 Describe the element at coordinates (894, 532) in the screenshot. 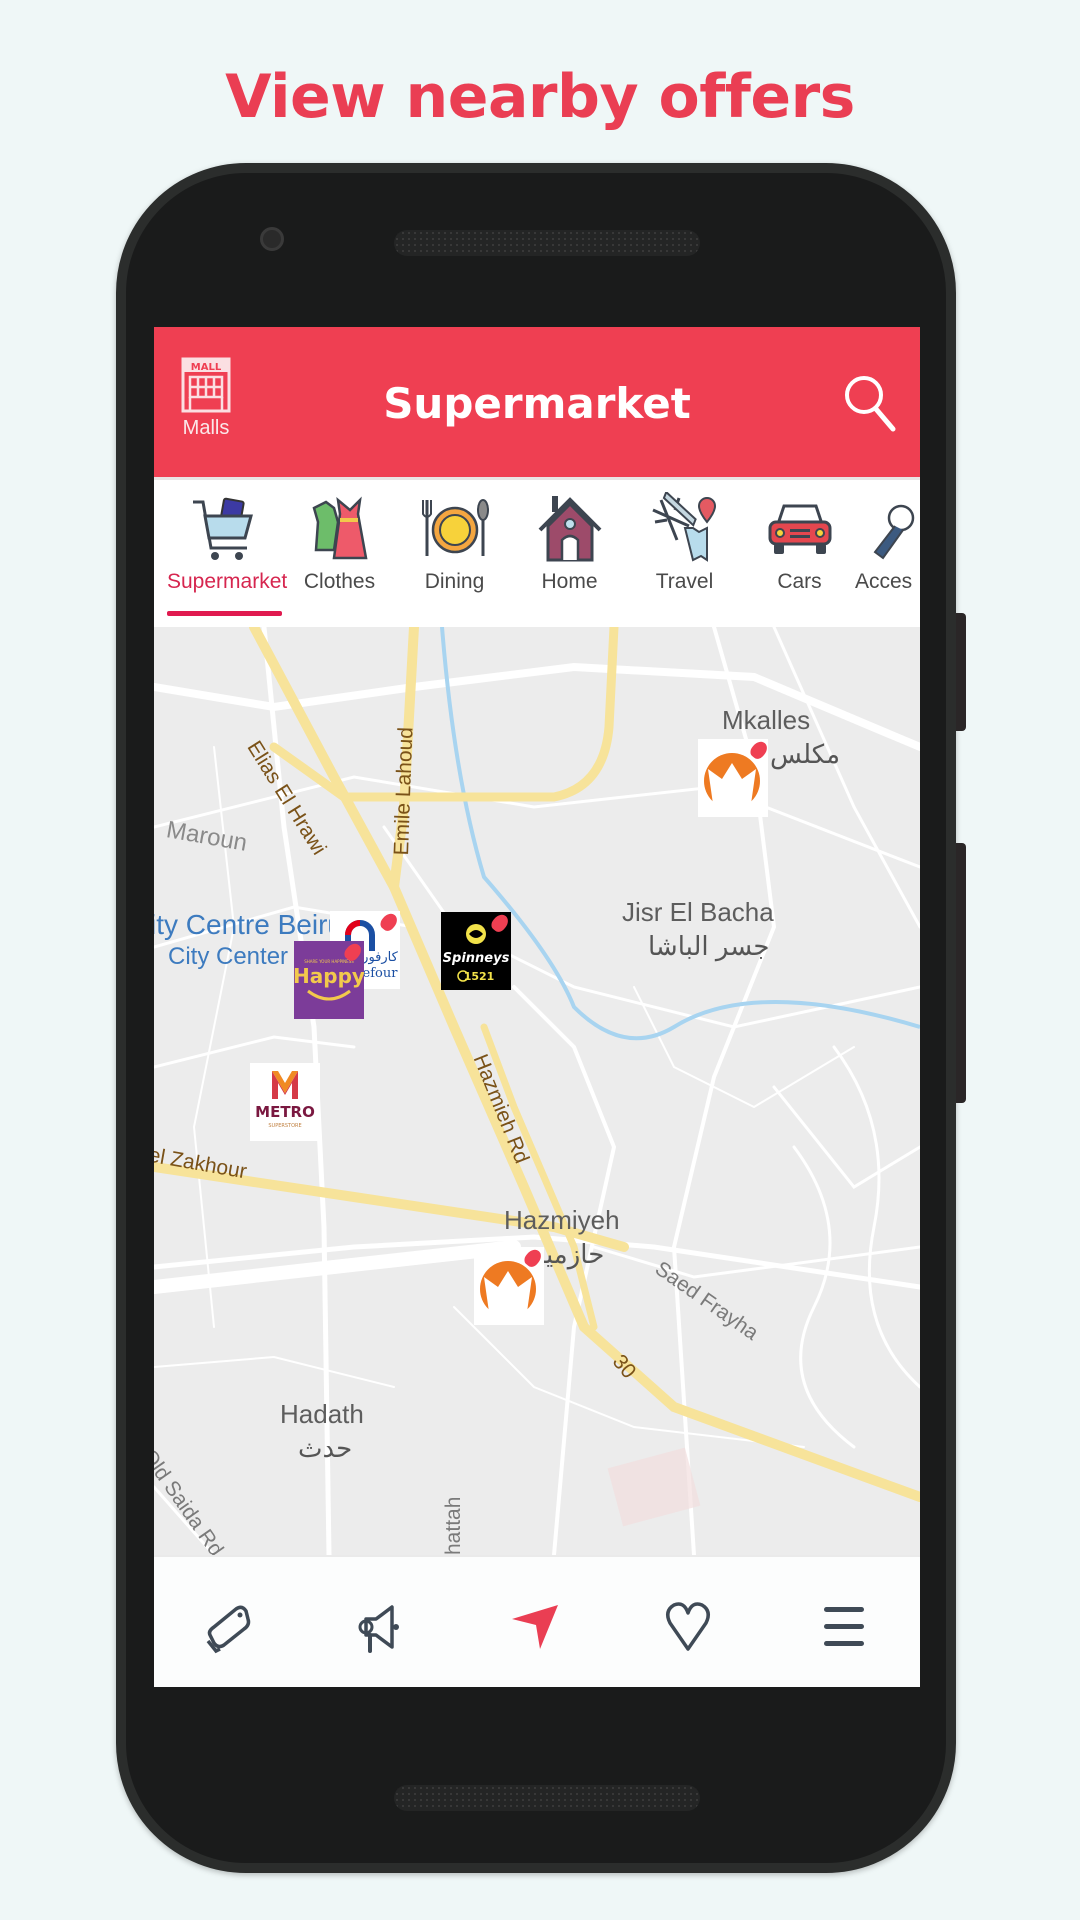

I see `accessories-icon` at that location.